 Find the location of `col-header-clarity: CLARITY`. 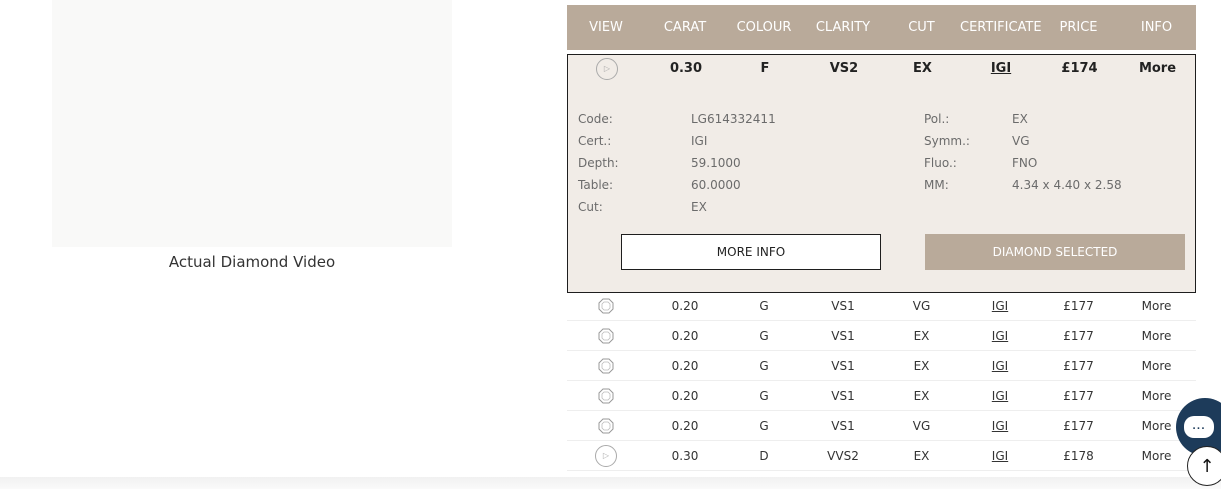

col-header-clarity: CLARITY is located at coordinates (843, 27).